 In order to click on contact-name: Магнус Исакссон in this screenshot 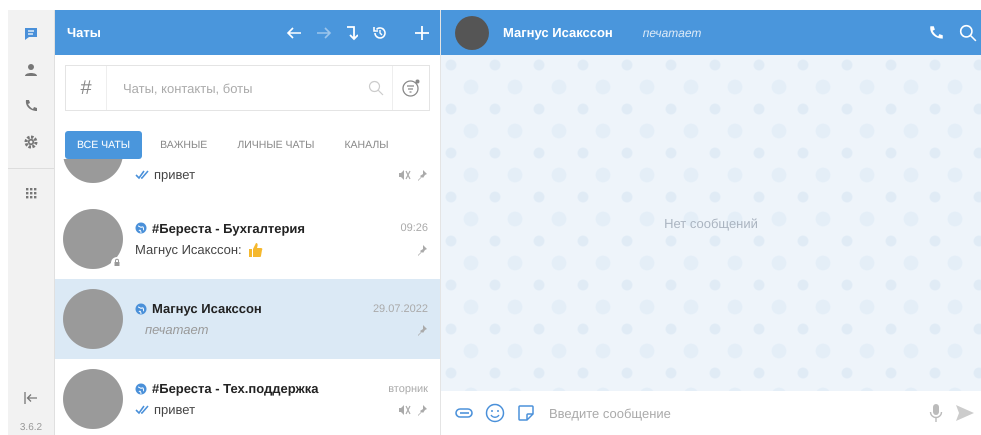, I will do `click(558, 32)`.